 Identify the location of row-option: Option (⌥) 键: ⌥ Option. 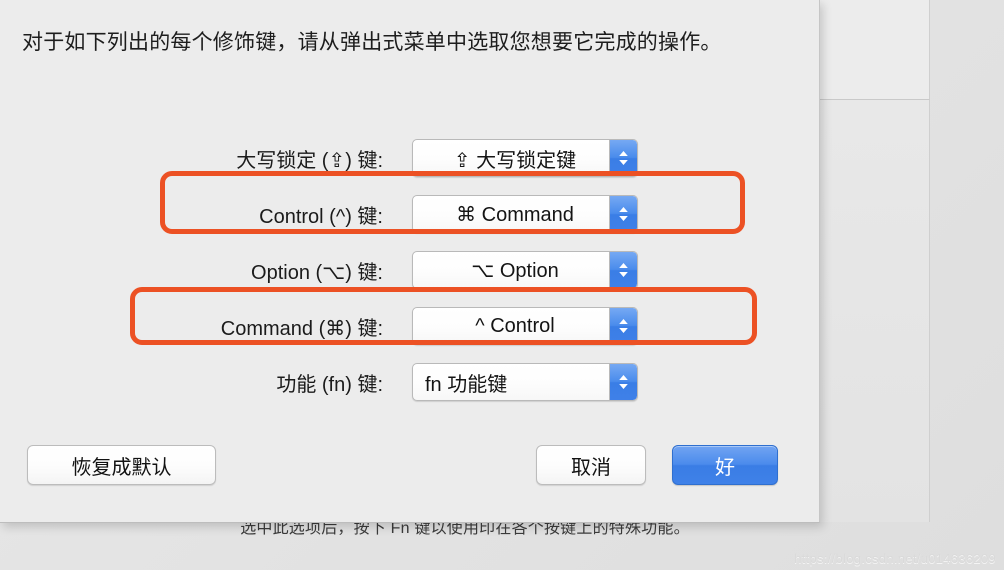
(410, 270).